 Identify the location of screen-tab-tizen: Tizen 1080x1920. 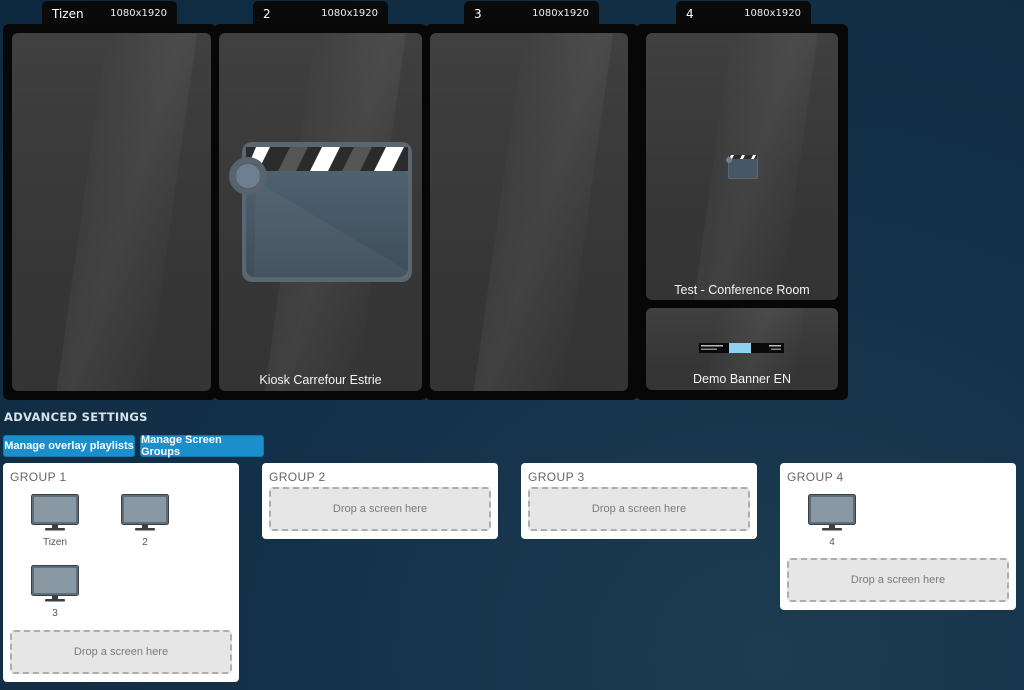
(109, 13).